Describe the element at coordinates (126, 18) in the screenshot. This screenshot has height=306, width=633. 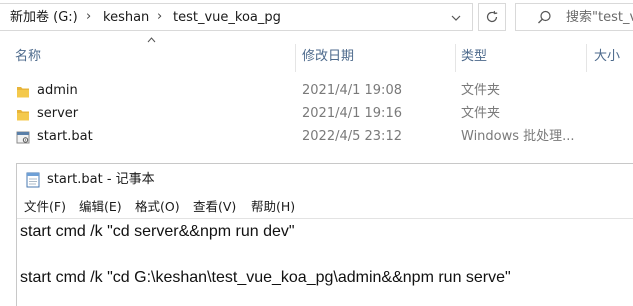
I see `breadcrumb-keshan: keshan` at that location.